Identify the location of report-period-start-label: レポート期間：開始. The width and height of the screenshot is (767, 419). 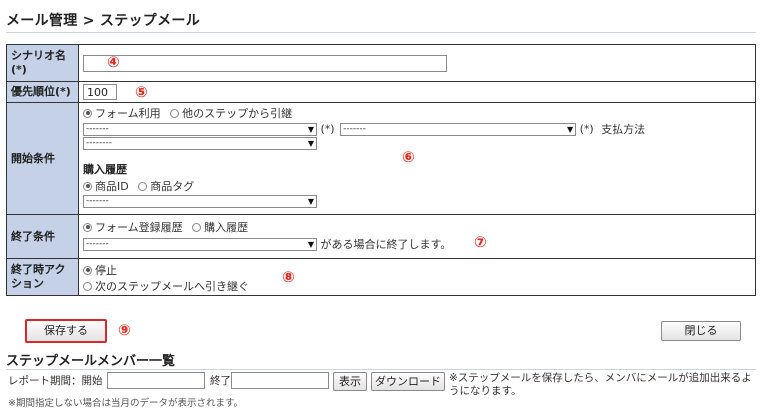
(55, 381).